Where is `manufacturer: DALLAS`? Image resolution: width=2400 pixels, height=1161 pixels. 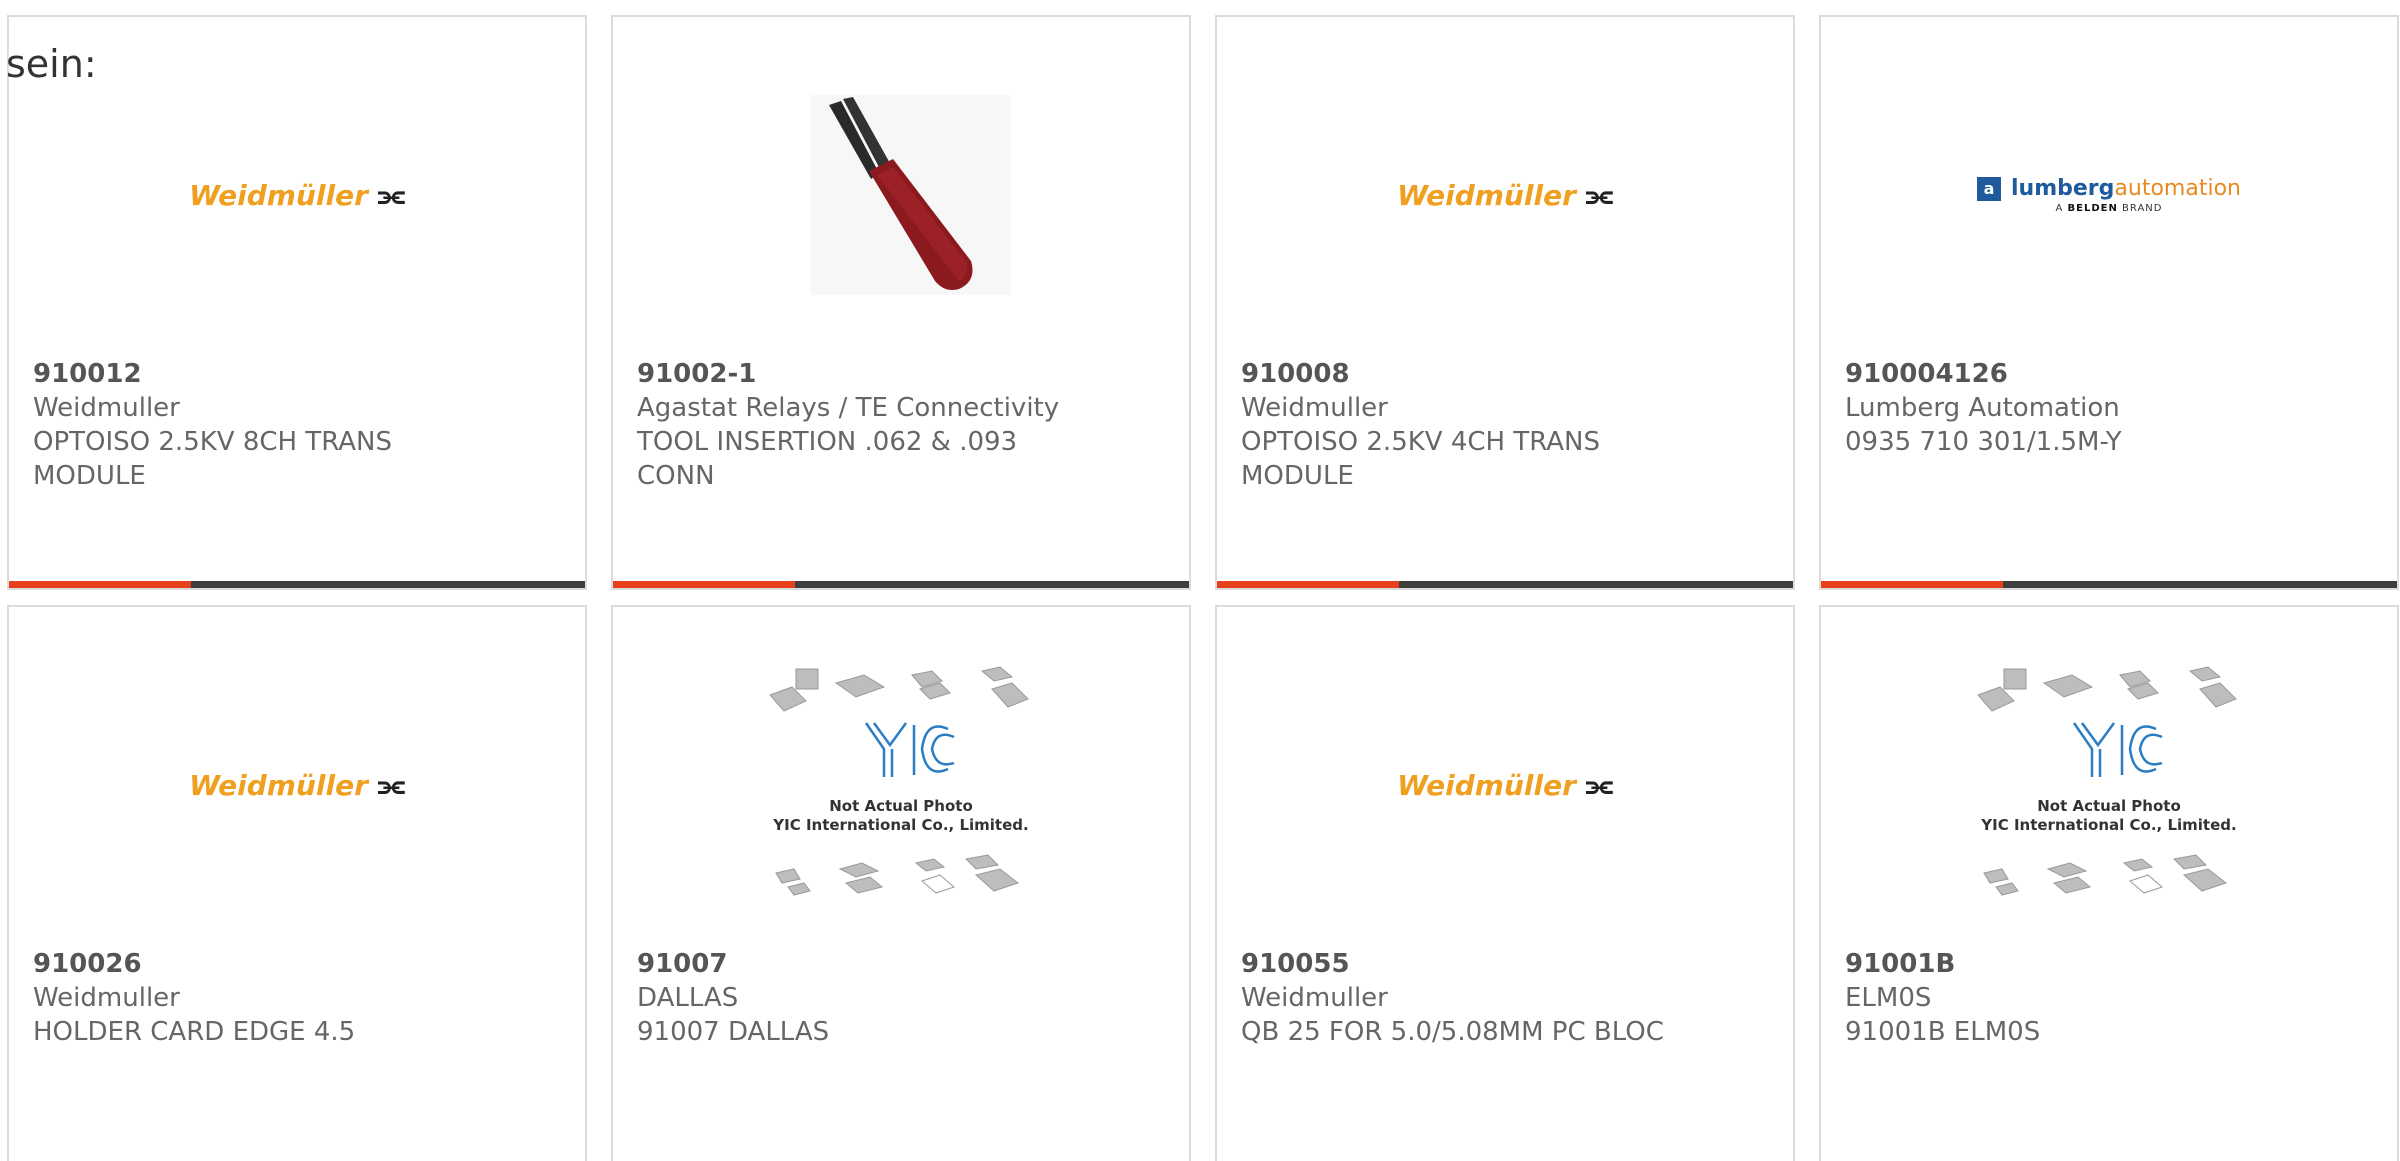
manufacturer: DALLAS is located at coordinates (688, 998).